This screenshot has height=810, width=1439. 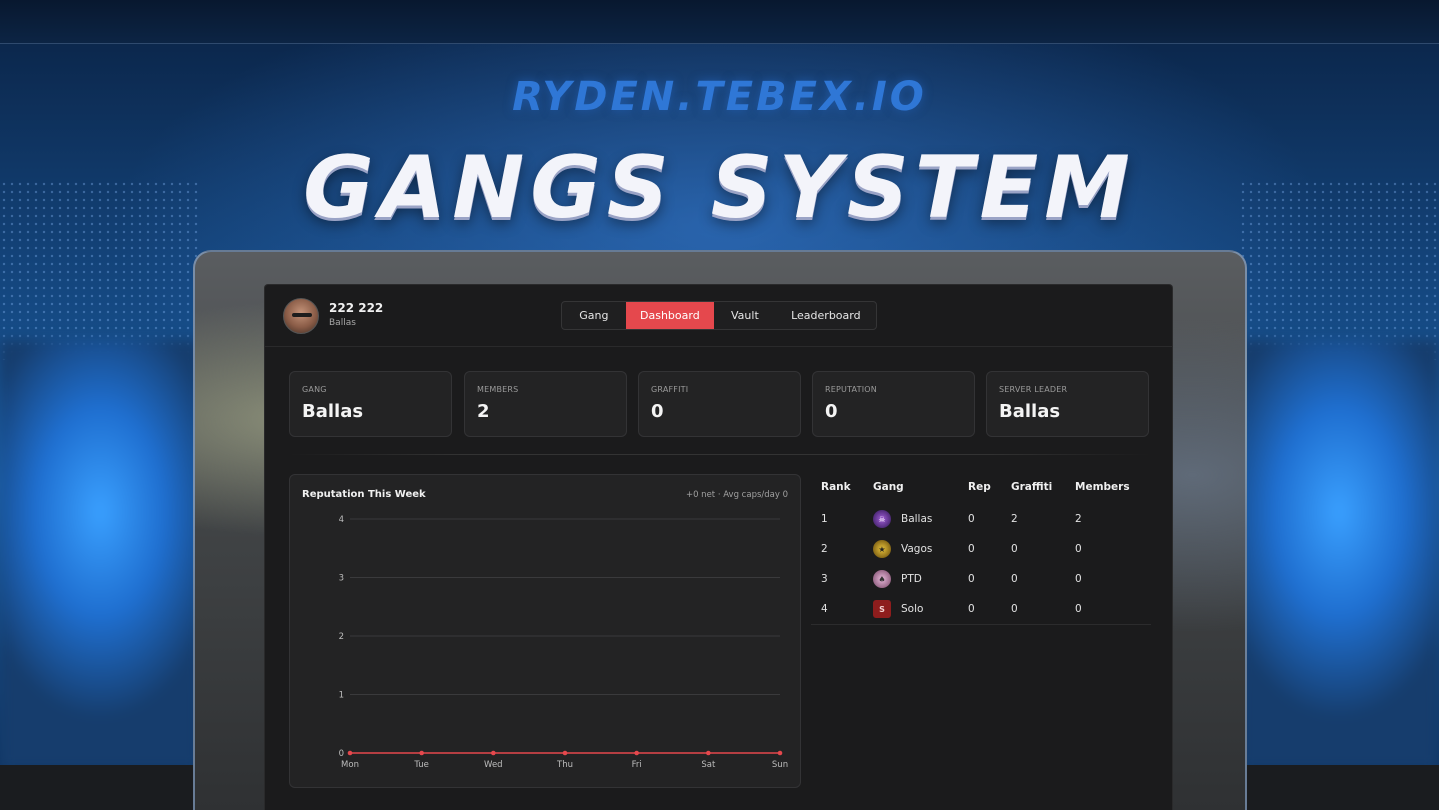 What do you see at coordinates (314, 389) in the screenshot?
I see `stat-label: GANG` at bounding box center [314, 389].